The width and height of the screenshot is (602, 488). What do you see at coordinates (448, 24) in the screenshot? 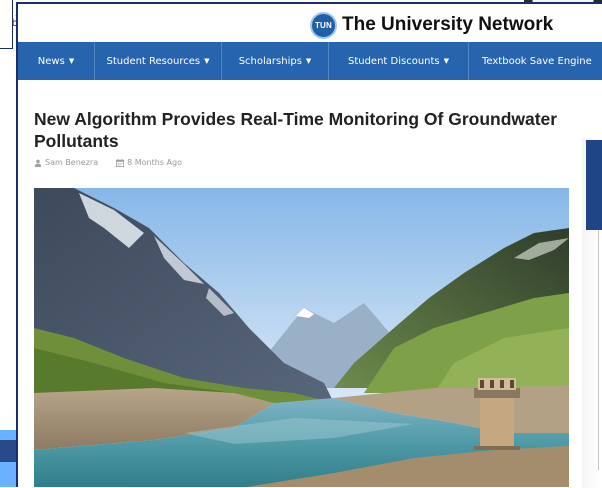
I see `brand-name: The University Network` at bounding box center [448, 24].